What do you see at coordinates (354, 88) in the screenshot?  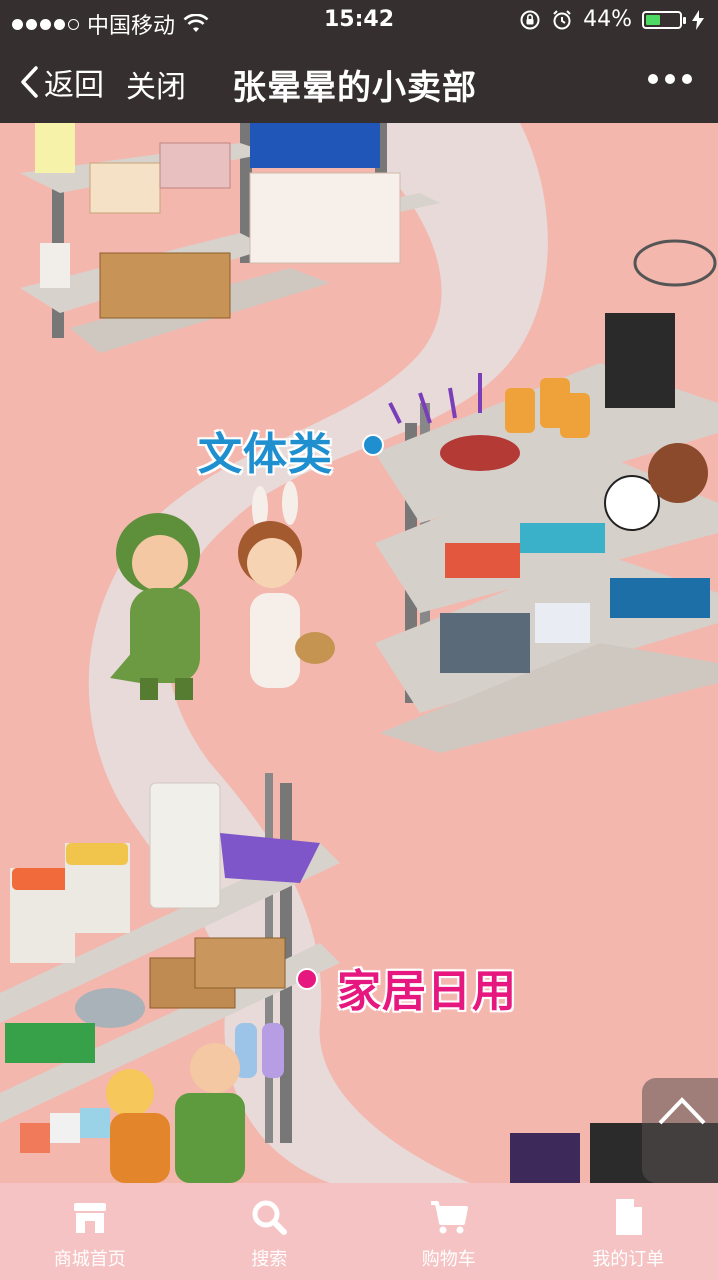 I see `page-title: 张晕晕的小卖部` at bounding box center [354, 88].